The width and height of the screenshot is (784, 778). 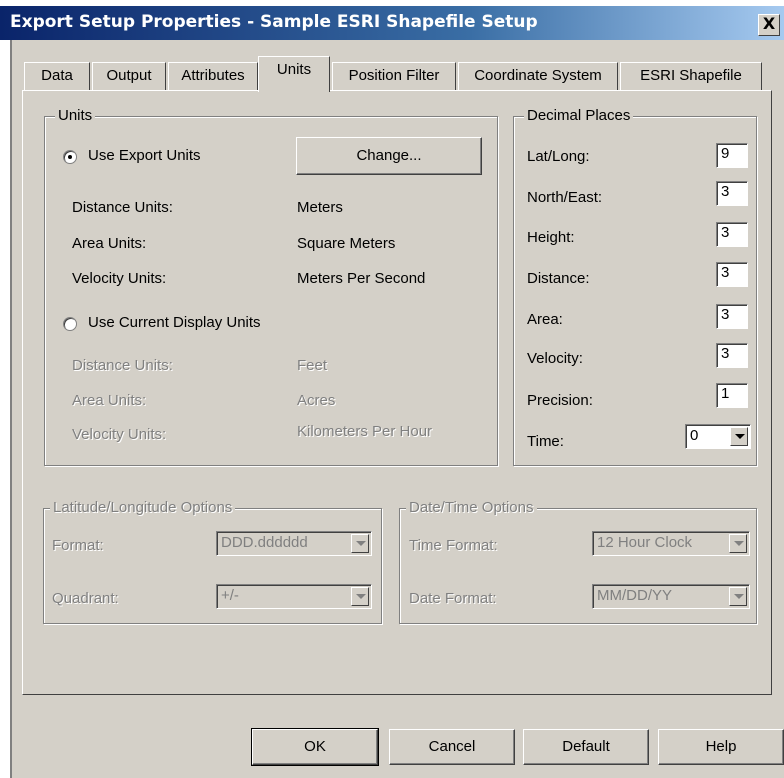 I want to click on use-export-units-label: Use Export Units, so click(x=144, y=155).